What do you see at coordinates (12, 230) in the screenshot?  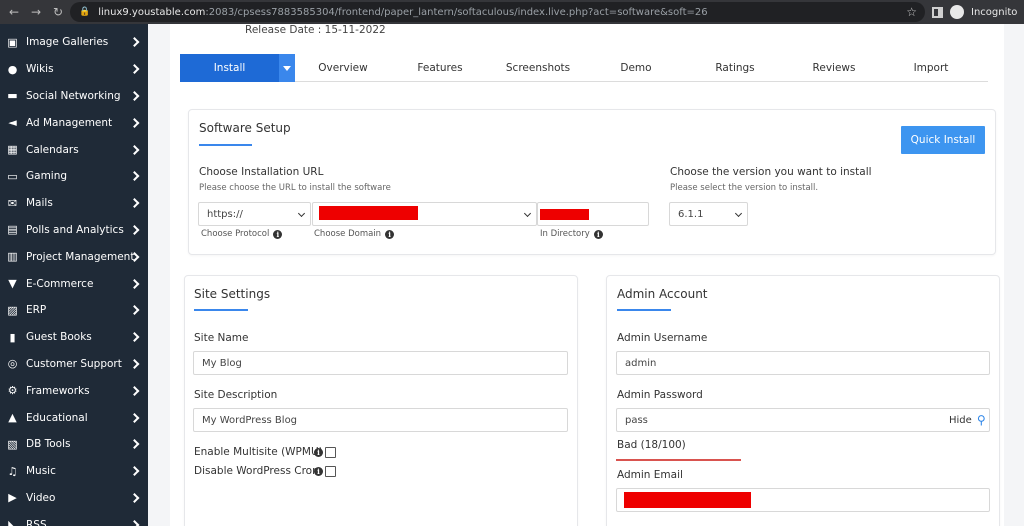 I see `poll-icon: ▤` at bounding box center [12, 230].